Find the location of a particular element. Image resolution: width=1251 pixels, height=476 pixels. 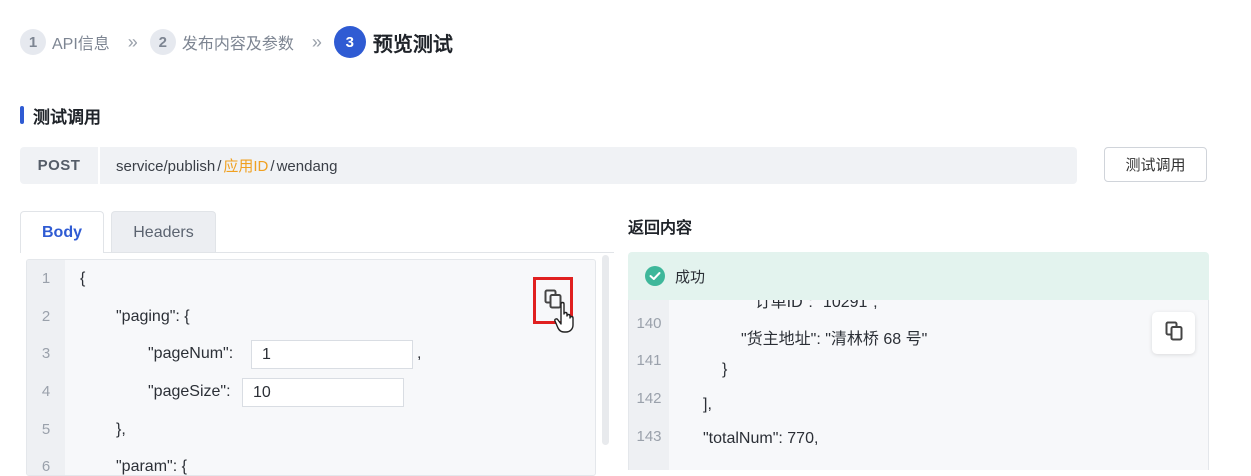

line-number: 5 is located at coordinates (46, 429).